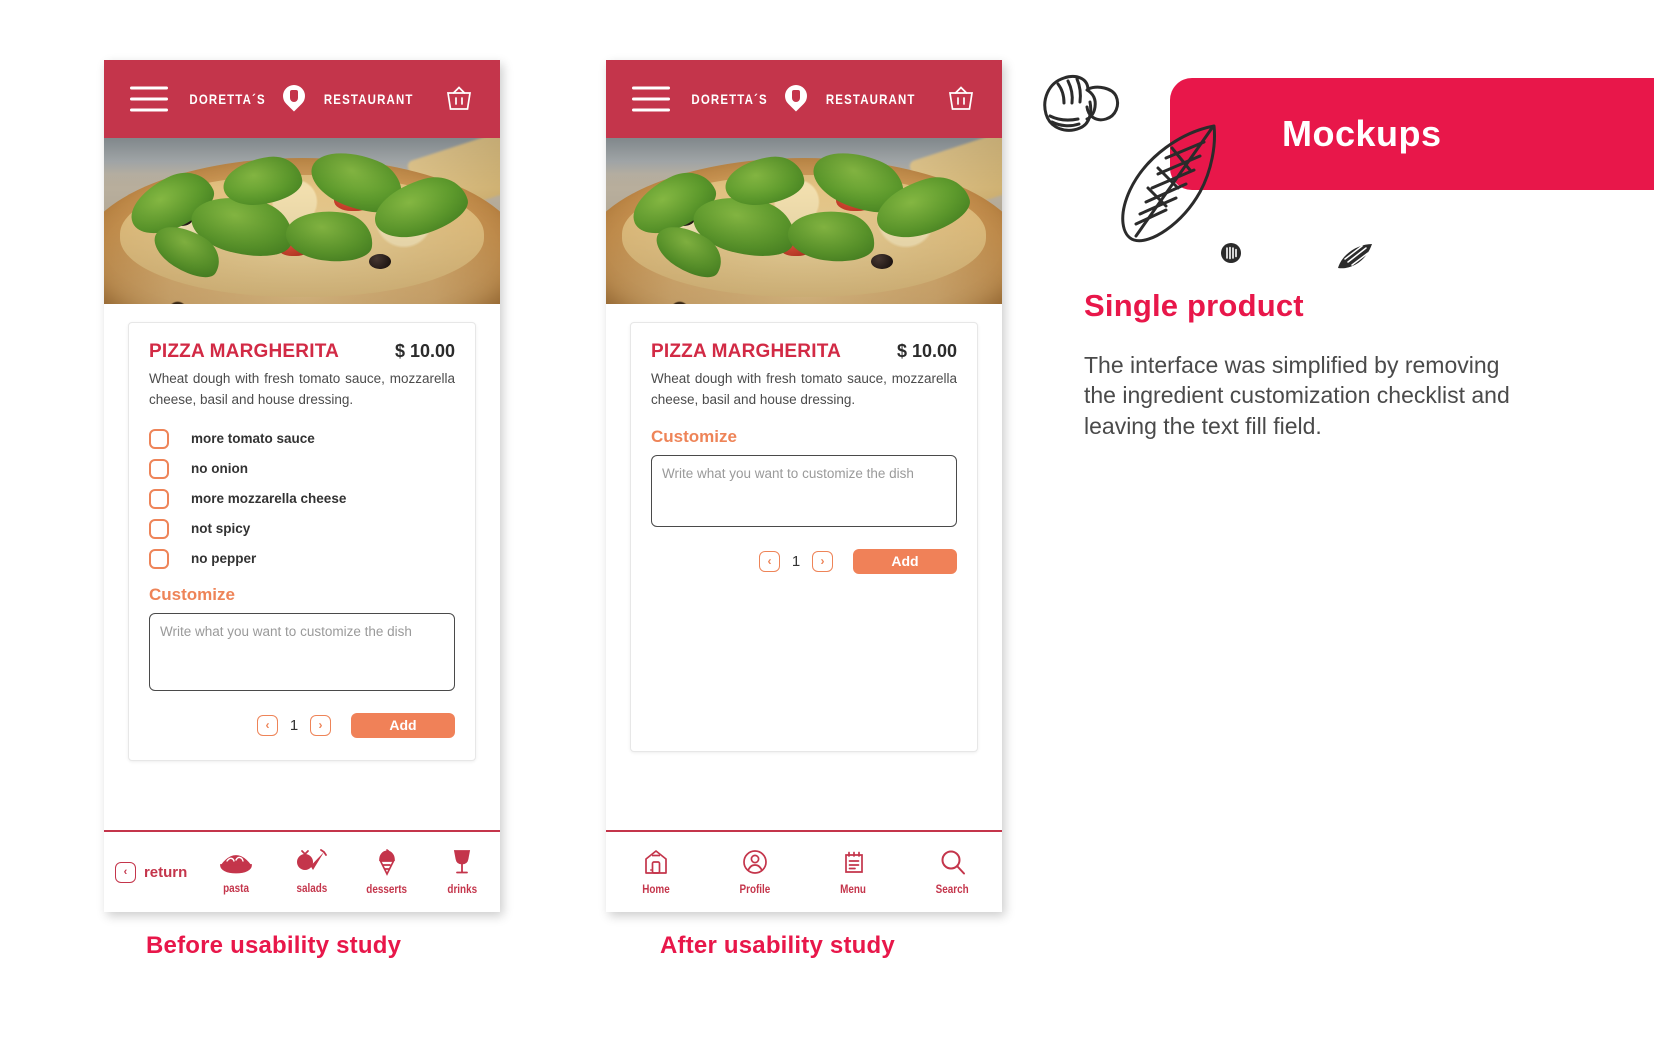 This screenshot has height=1064, width=1654. What do you see at coordinates (274, 945) in the screenshot?
I see `caption-before-usability-study: Before usability study` at bounding box center [274, 945].